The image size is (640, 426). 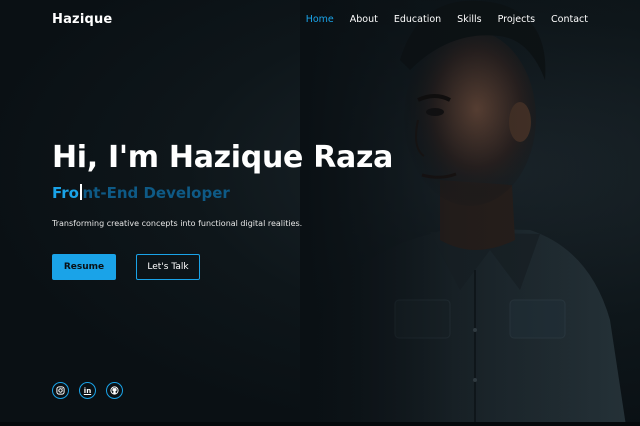 What do you see at coordinates (223, 157) in the screenshot?
I see `hero-title: Hi, I'm Hazique Raza` at bounding box center [223, 157].